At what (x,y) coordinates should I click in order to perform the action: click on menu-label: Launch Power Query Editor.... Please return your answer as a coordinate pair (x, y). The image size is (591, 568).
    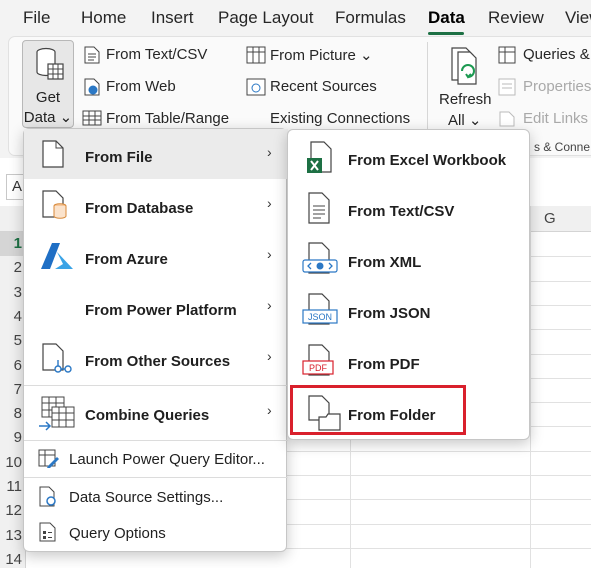
    Looking at the image, I should click on (167, 459).